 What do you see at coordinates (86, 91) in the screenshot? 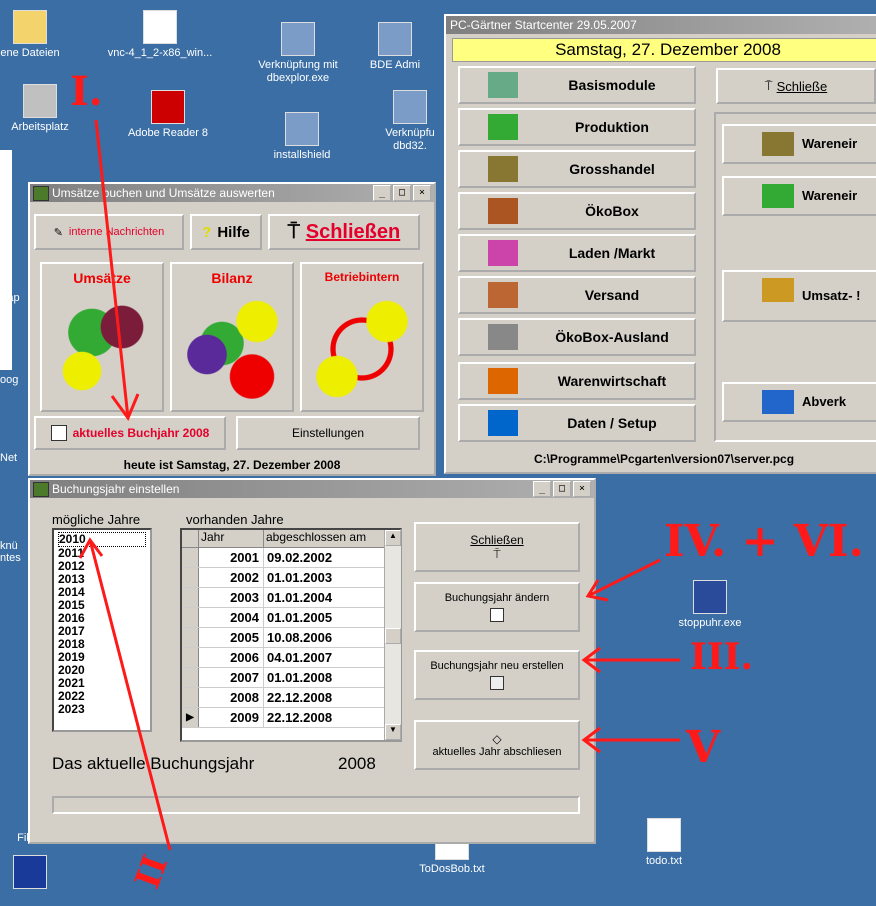
I see `annotation-label: I.` at bounding box center [86, 91].